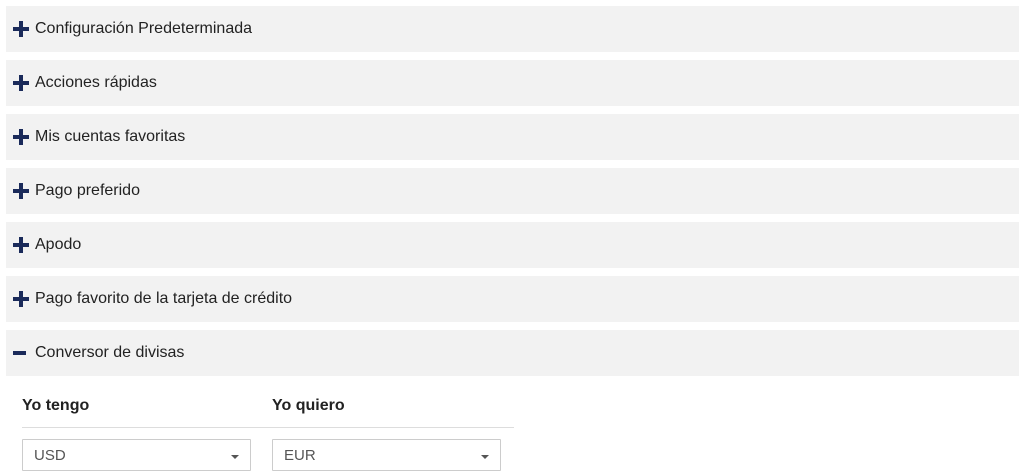  What do you see at coordinates (50, 455) in the screenshot?
I see `have-currency-value: USD` at bounding box center [50, 455].